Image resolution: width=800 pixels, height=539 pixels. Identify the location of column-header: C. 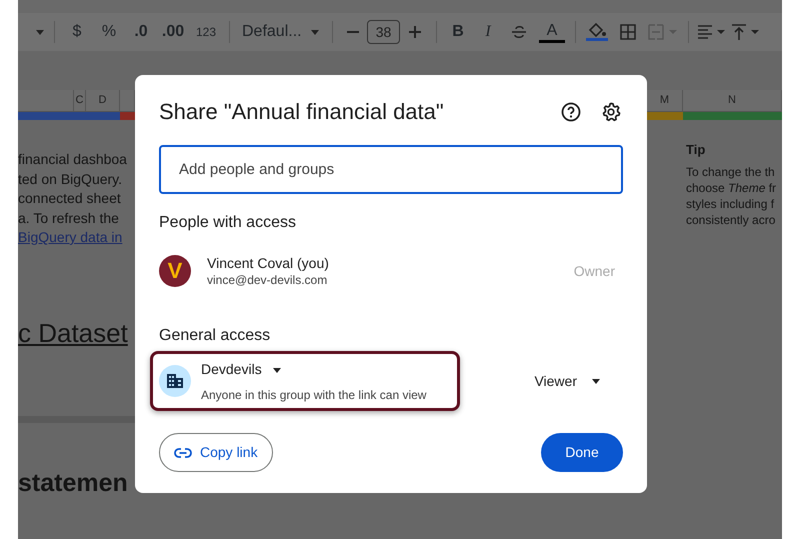
(80, 100).